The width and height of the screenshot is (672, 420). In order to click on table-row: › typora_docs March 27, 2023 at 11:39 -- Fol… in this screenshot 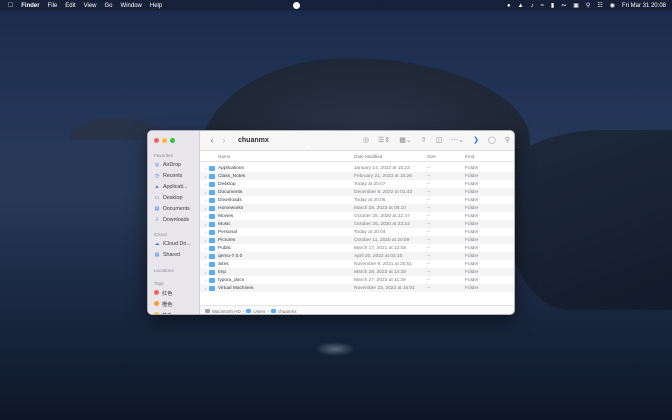, I will do `click(357, 280)`.